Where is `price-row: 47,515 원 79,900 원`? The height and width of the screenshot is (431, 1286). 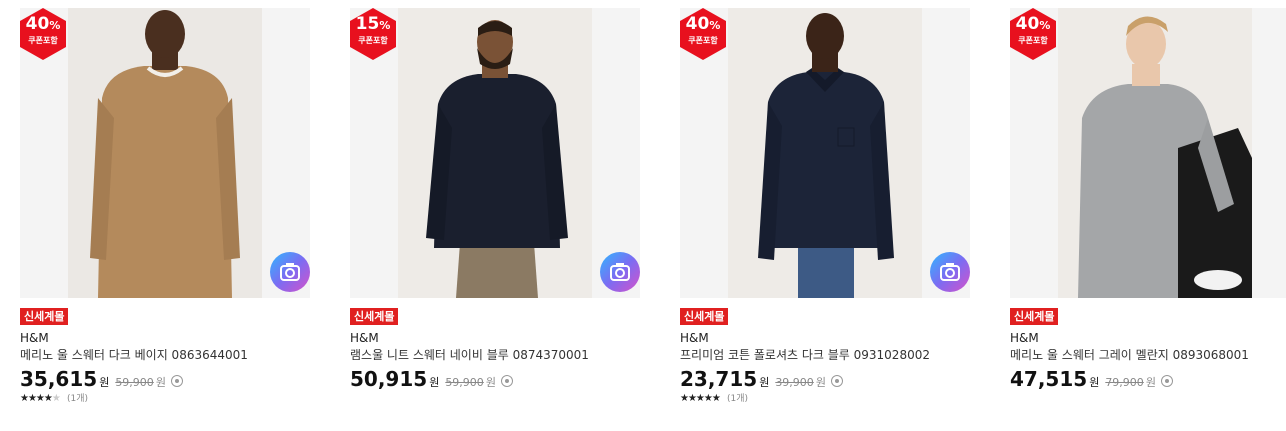
price-row: 47,515 원 79,900 원 is located at coordinates (1148, 379).